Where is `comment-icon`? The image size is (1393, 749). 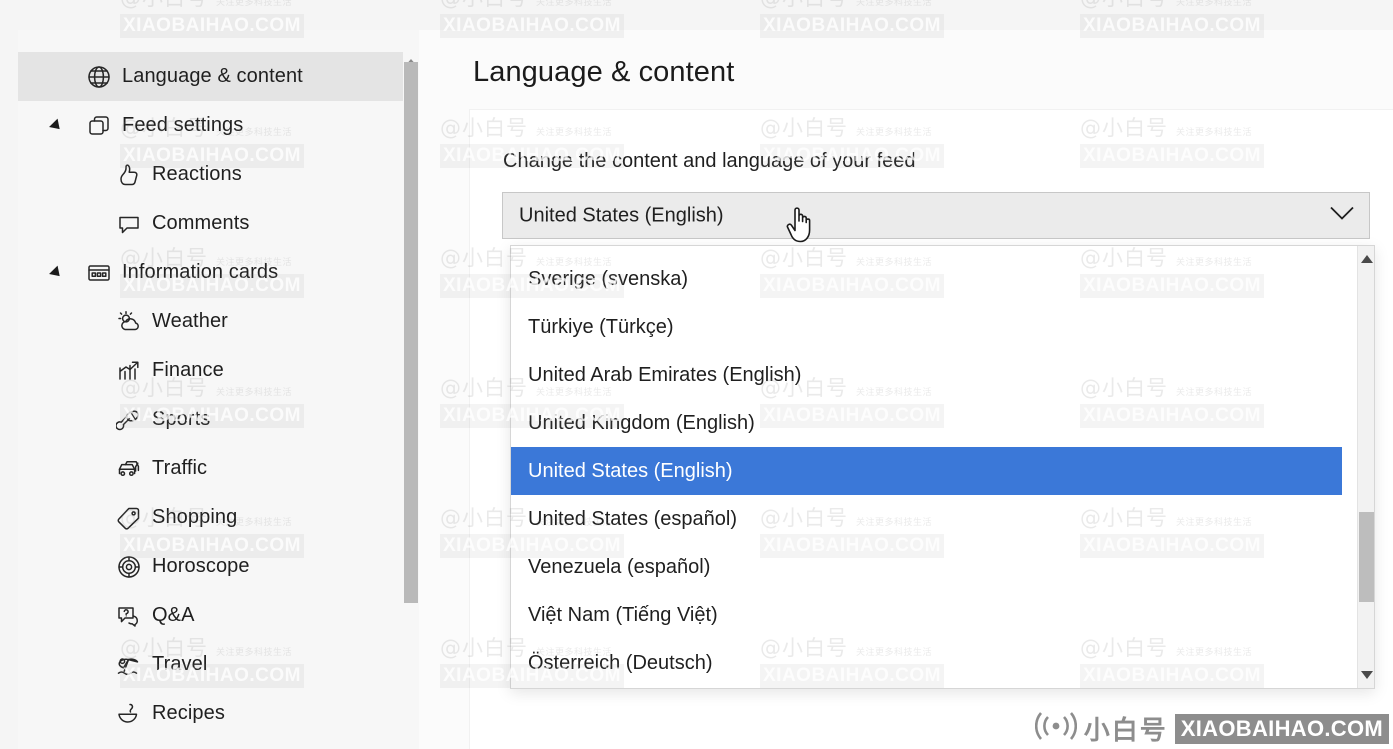 comment-icon is located at coordinates (129, 224).